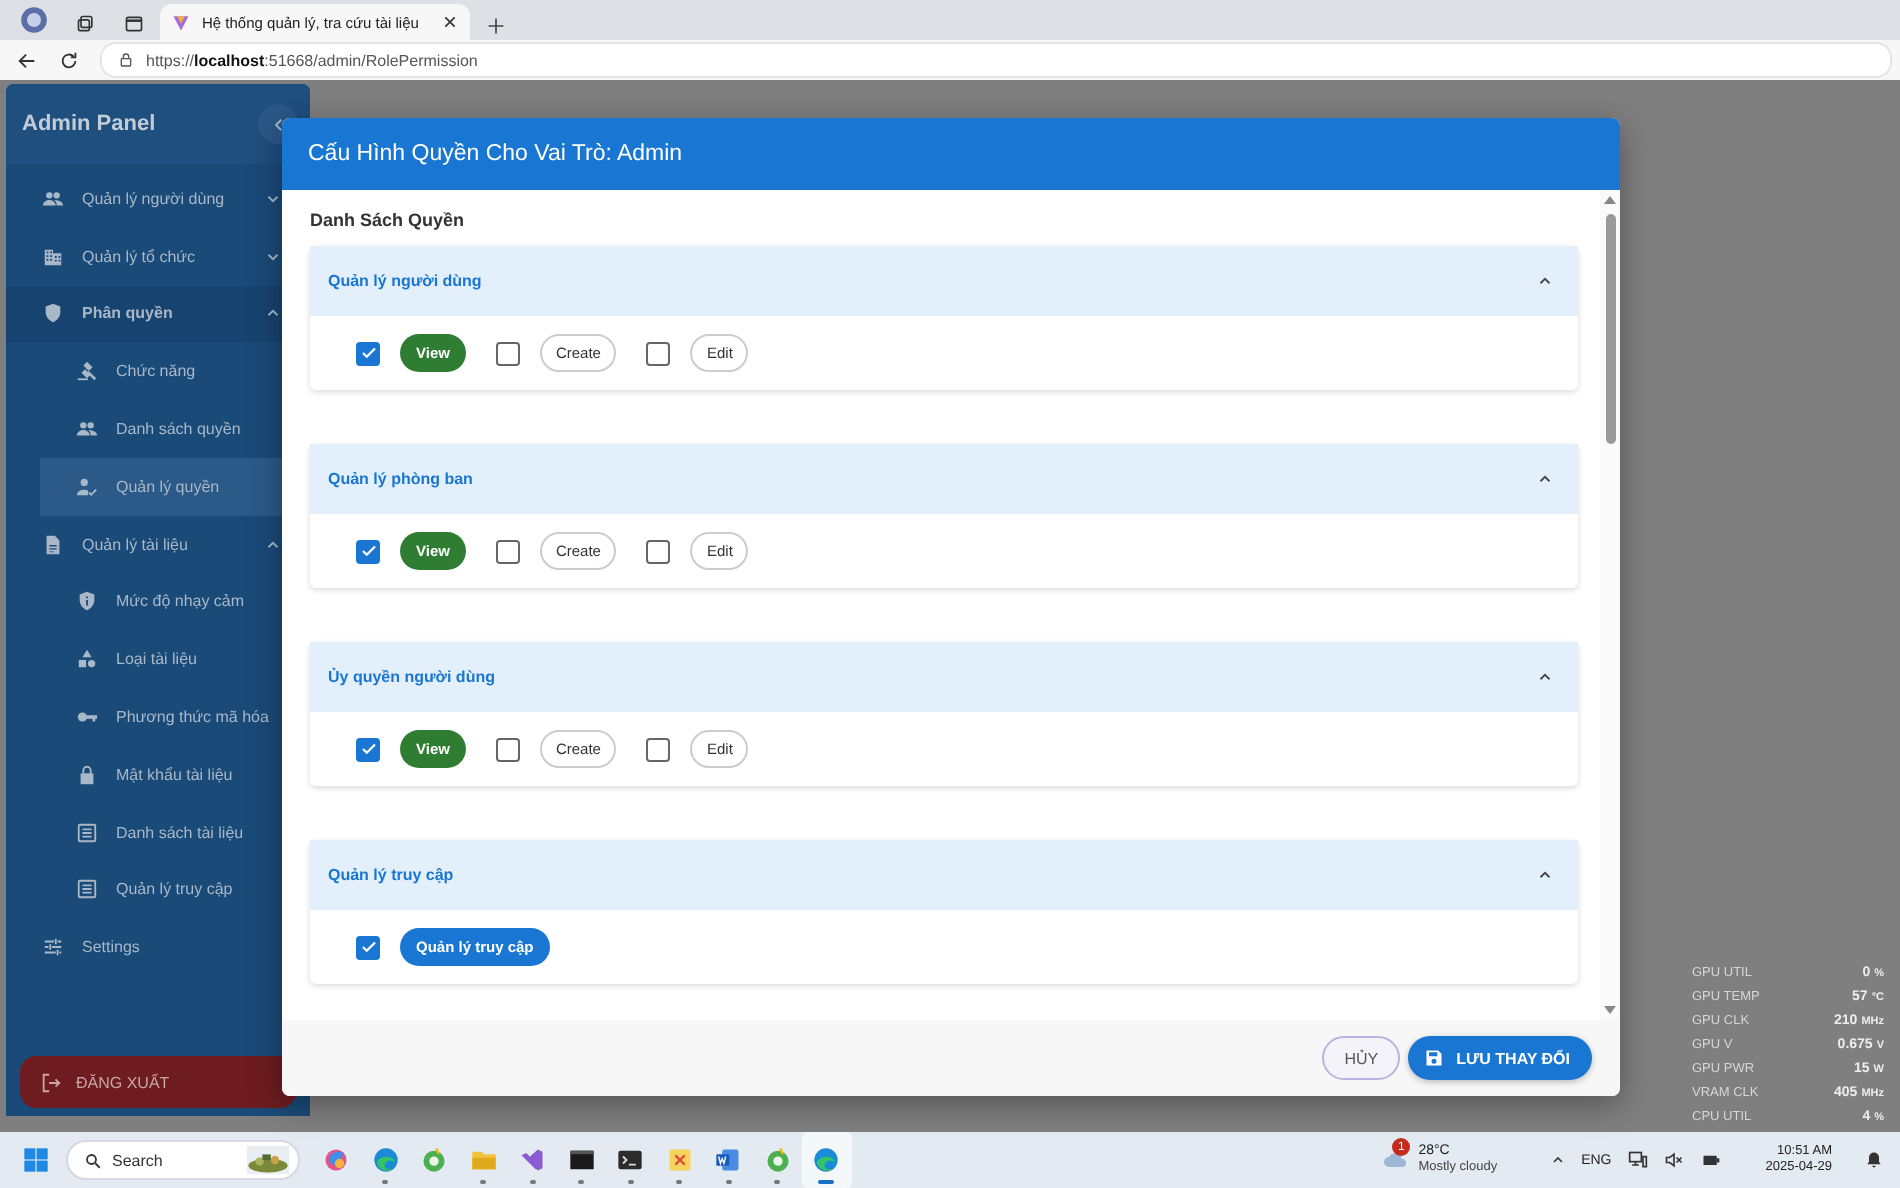 The image size is (1900, 1188). What do you see at coordinates (944, 875) in the screenshot?
I see `group-header: Quản lý truy cập` at bounding box center [944, 875].